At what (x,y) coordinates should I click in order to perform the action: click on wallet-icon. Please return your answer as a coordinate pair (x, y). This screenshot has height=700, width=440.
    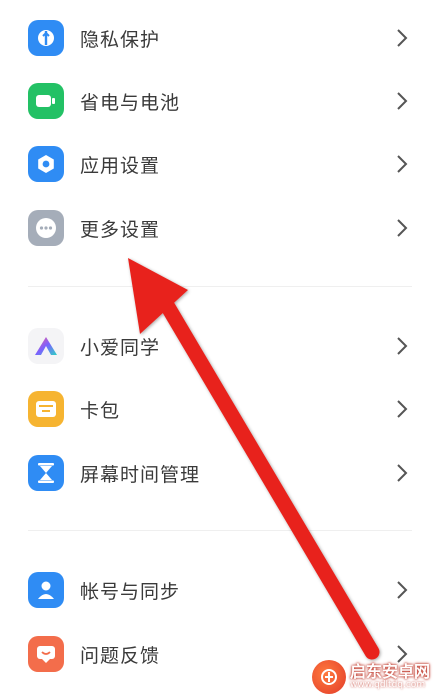
    Looking at the image, I should click on (46, 409).